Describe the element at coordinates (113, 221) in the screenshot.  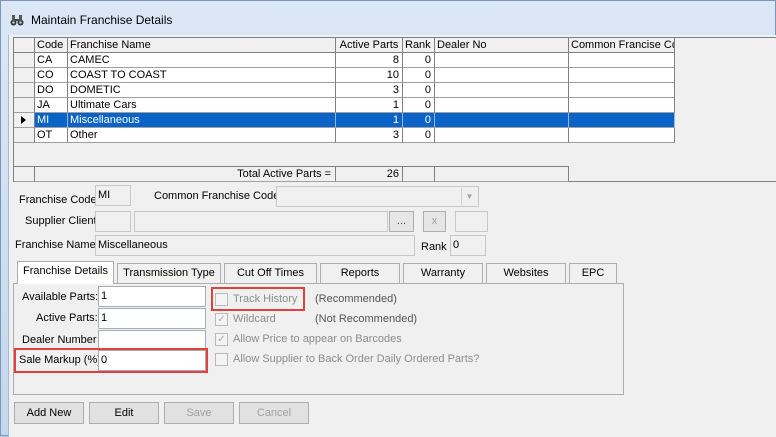
I see `supplier-client-code-field` at that location.